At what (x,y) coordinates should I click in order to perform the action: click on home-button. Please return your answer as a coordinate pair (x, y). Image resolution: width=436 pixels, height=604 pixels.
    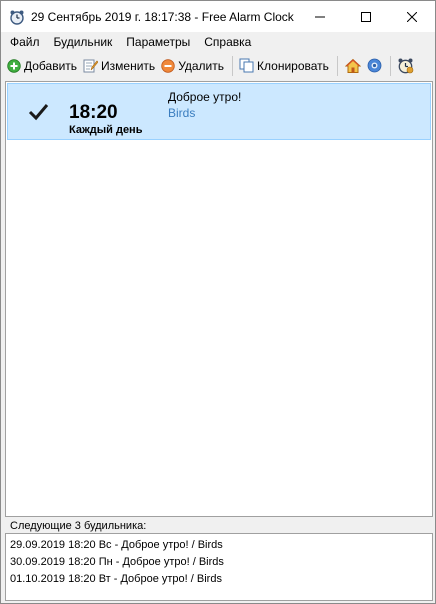
    Looking at the image, I should click on (353, 66).